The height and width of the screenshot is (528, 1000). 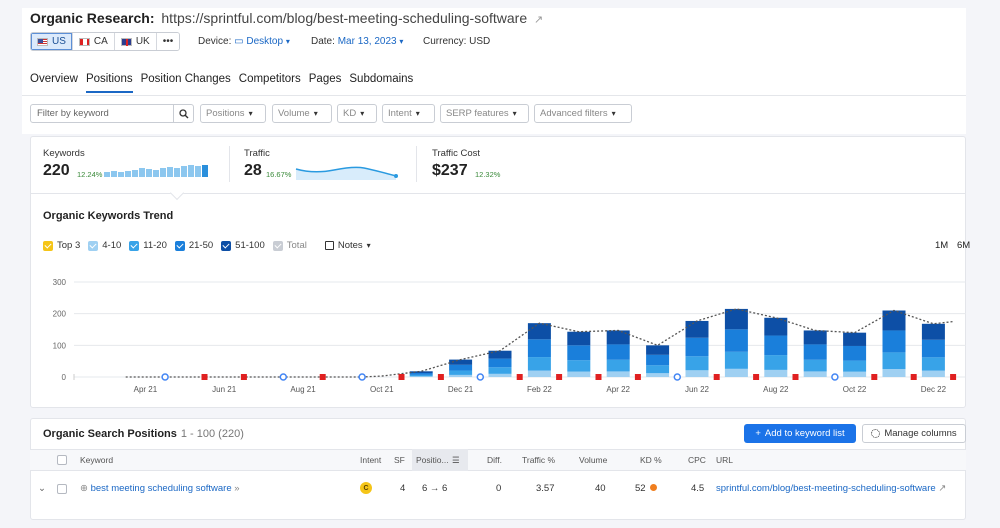 What do you see at coordinates (54, 83) in the screenshot?
I see `tab-overview: Overview` at bounding box center [54, 83].